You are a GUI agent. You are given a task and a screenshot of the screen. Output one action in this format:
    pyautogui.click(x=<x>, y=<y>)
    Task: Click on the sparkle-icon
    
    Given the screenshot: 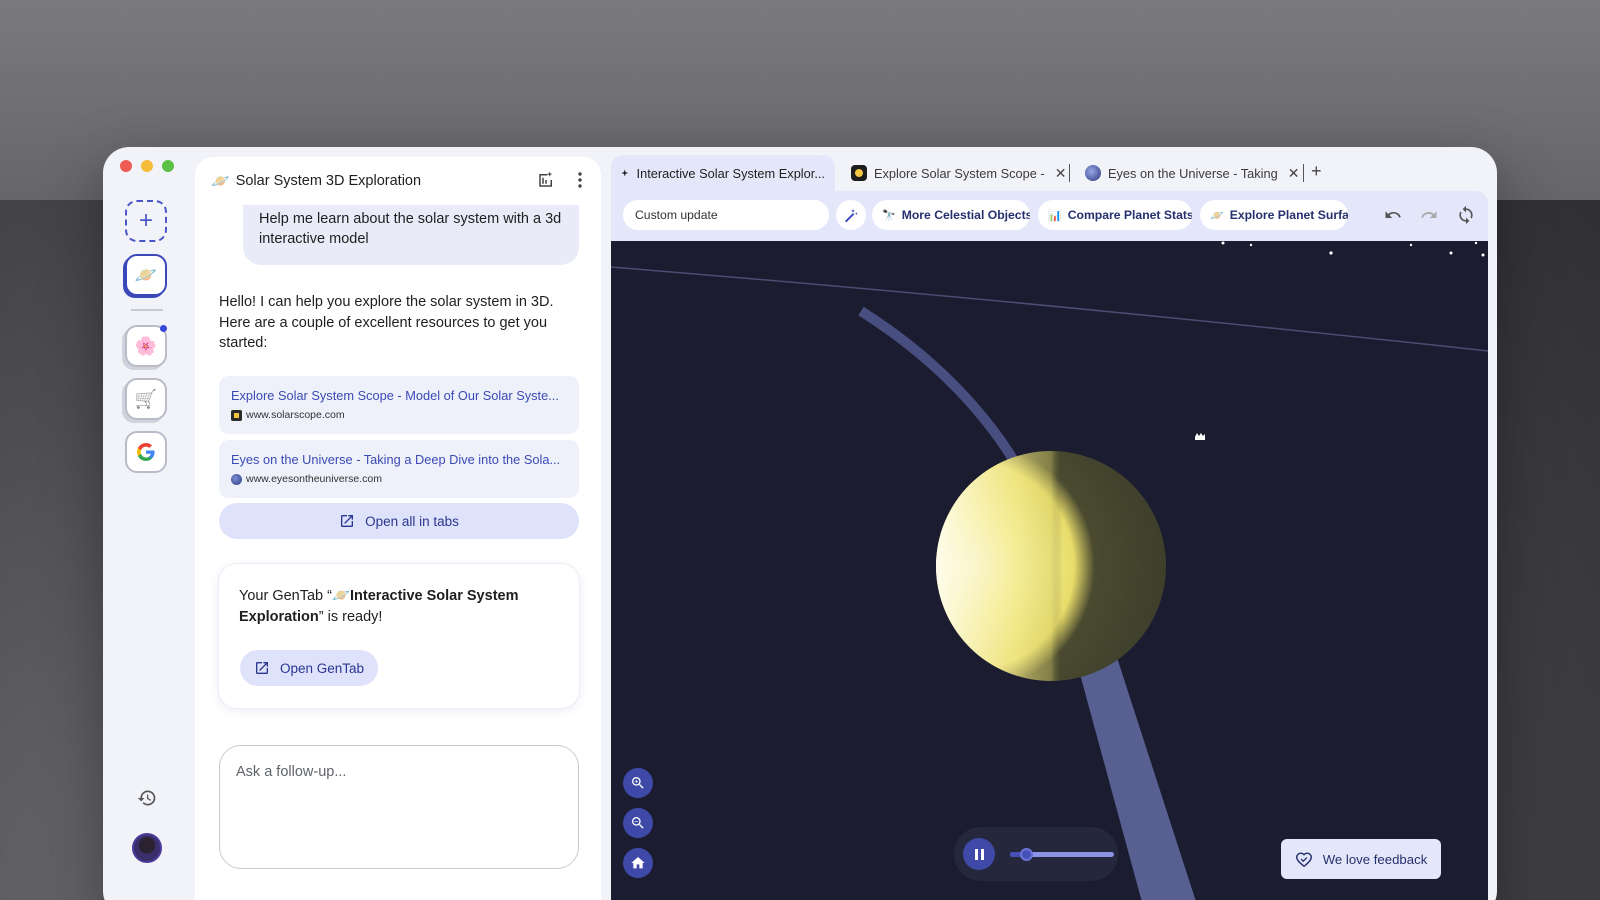 What is the action you would take?
    pyautogui.click(x=625, y=173)
    